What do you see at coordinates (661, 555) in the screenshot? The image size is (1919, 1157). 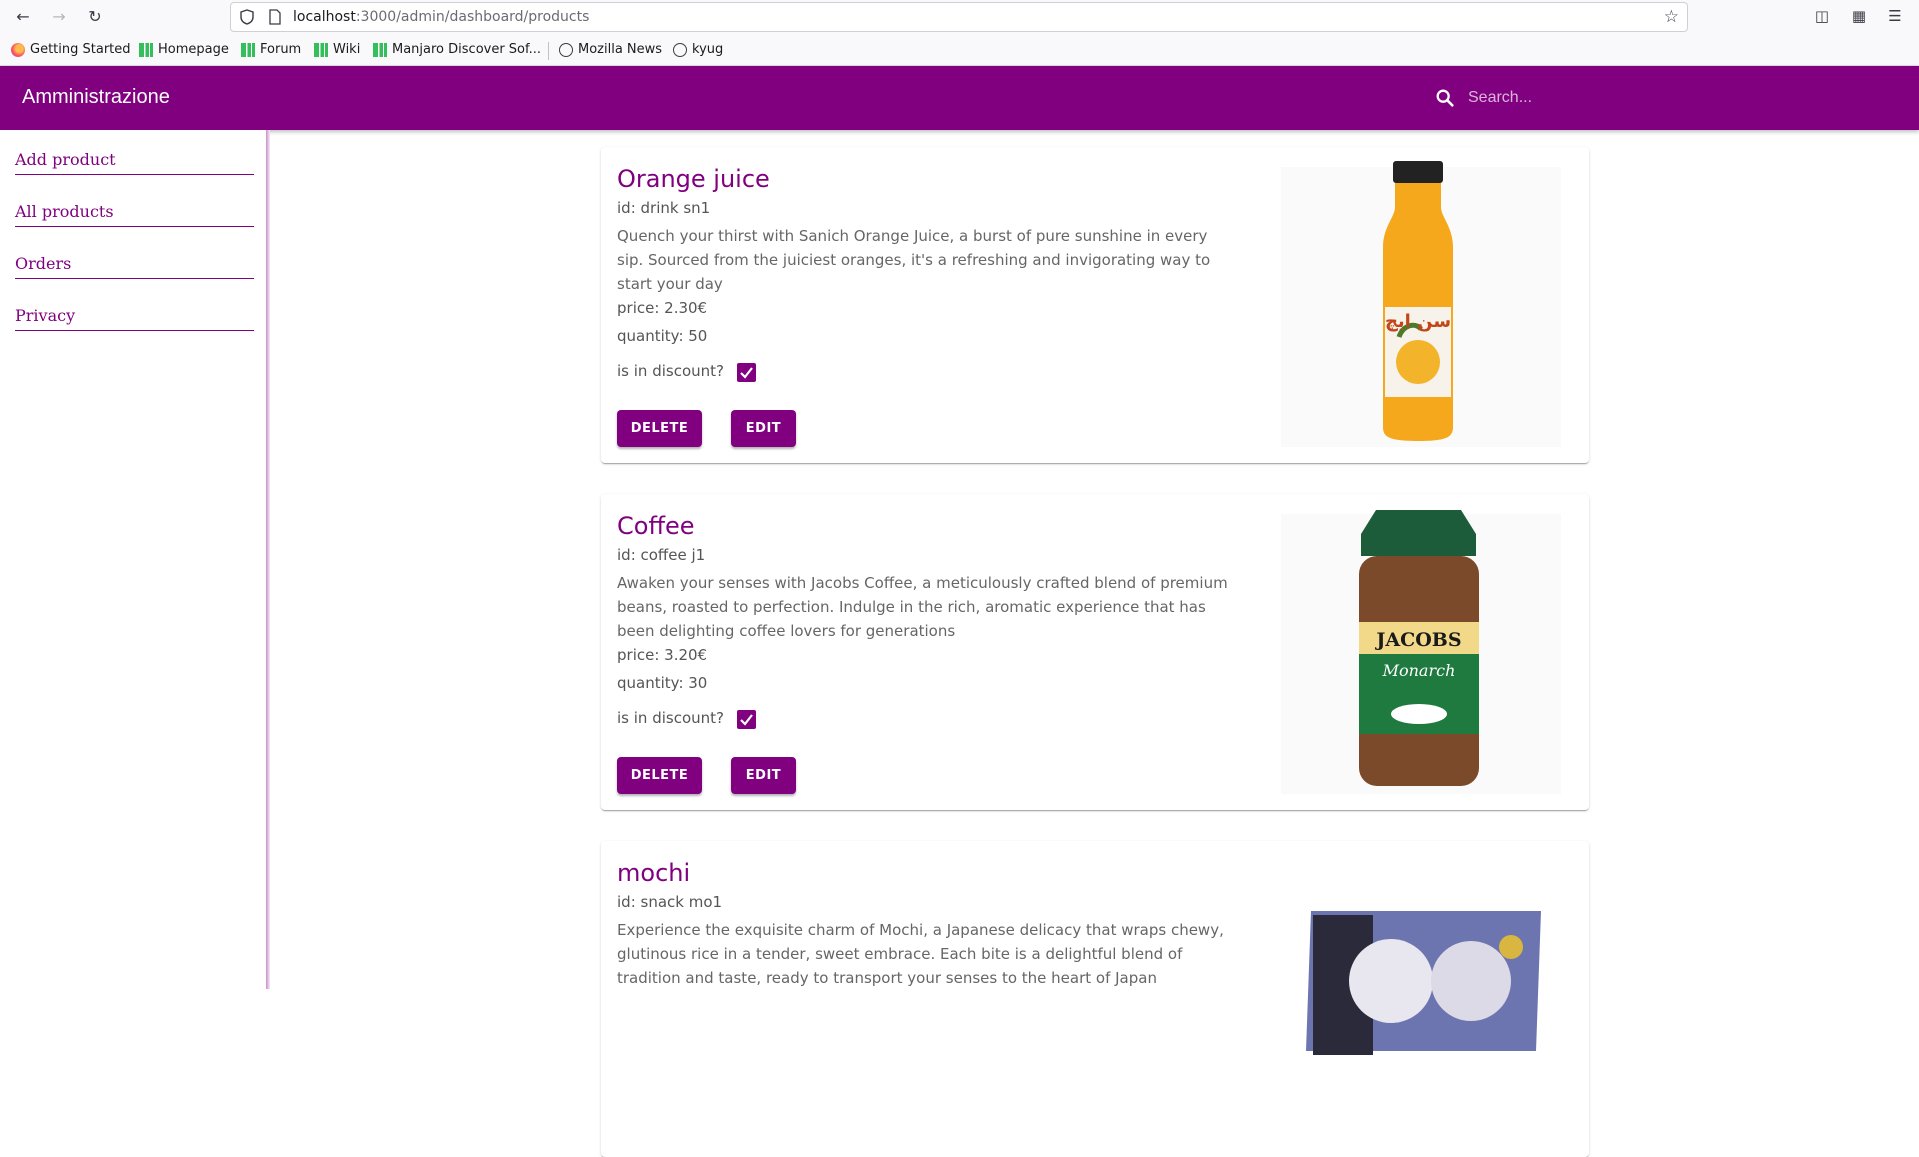 I see `product-id: id: coffee j1` at bounding box center [661, 555].